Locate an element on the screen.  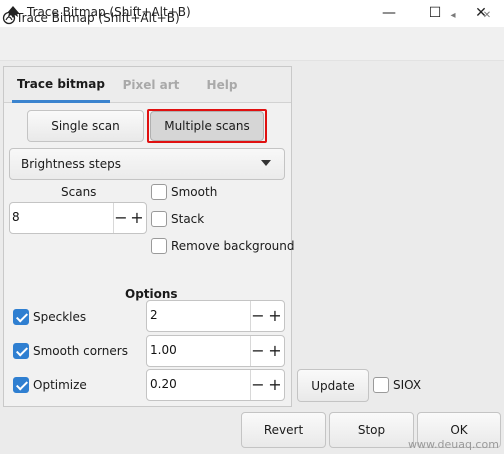
tab-pixel-art: Pixel art is located at coordinates (151, 85).